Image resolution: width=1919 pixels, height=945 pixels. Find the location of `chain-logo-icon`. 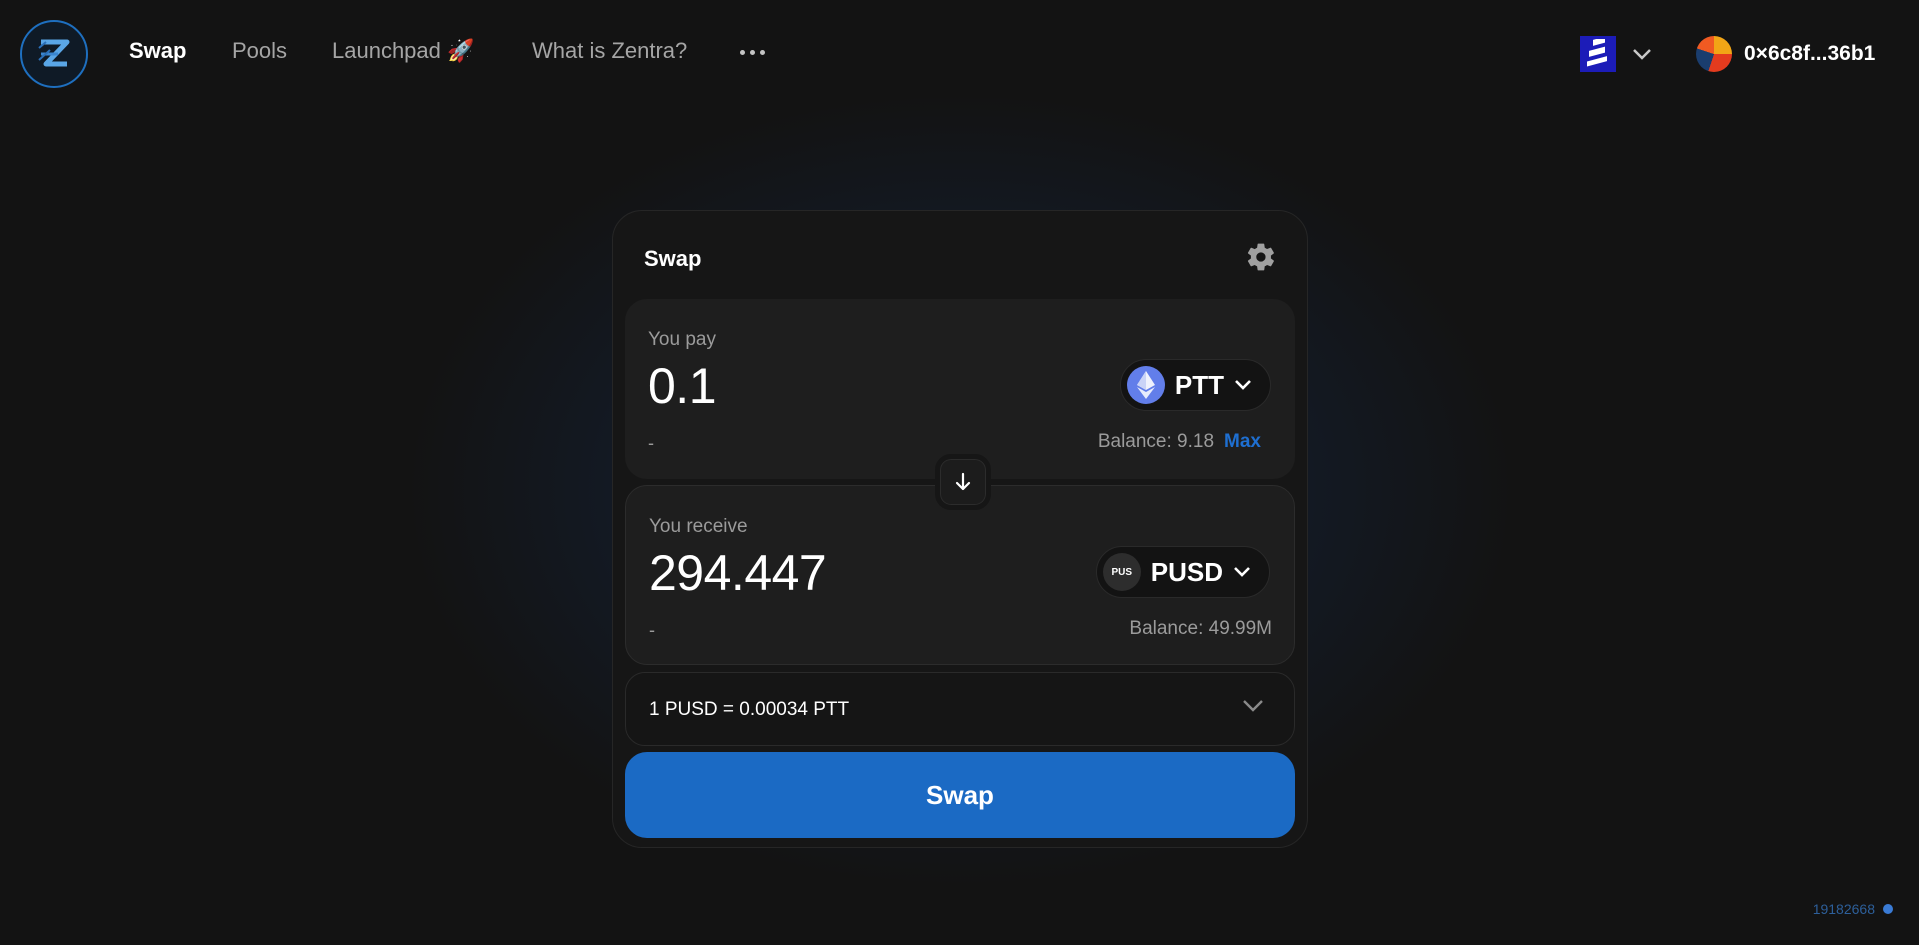

chain-logo-icon is located at coordinates (1598, 54).